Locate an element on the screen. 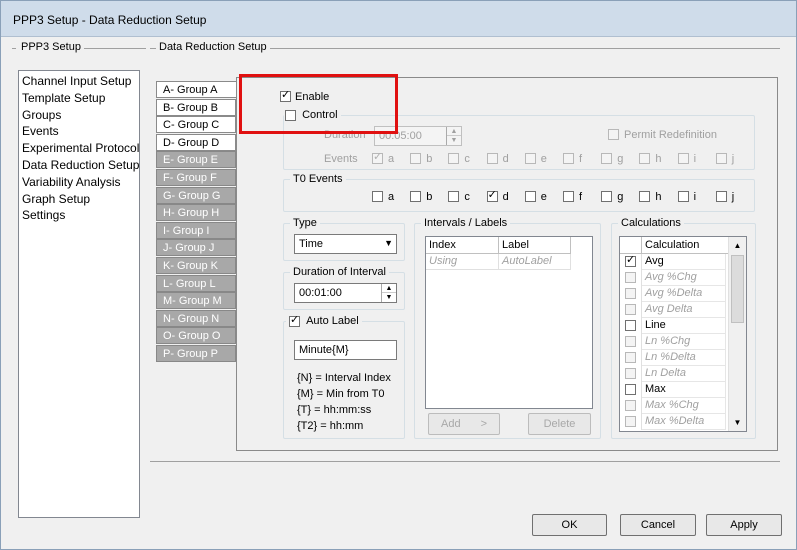 Image resolution: width=797 pixels, height=550 pixels. column-header-index: Index is located at coordinates (462, 245).